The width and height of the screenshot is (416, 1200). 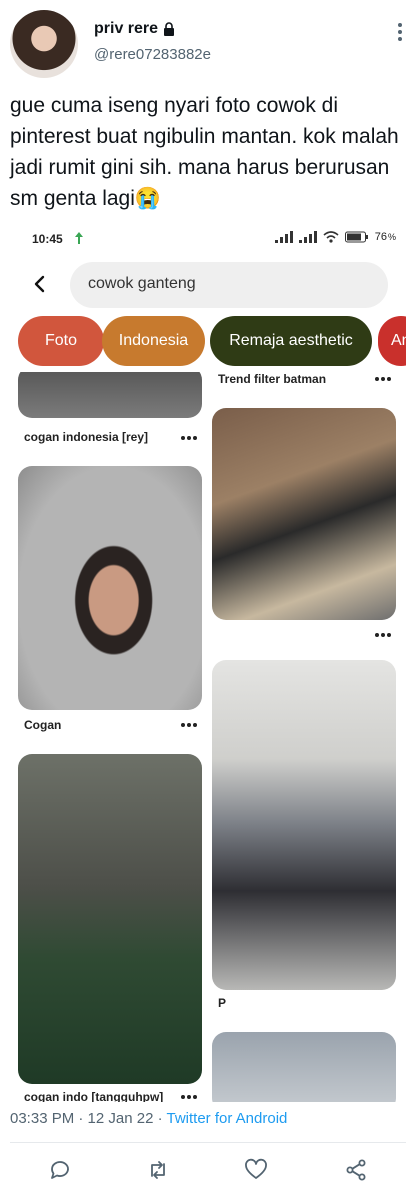 What do you see at coordinates (356, 1170) in the screenshot?
I see `share-icon` at bounding box center [356, 1170].